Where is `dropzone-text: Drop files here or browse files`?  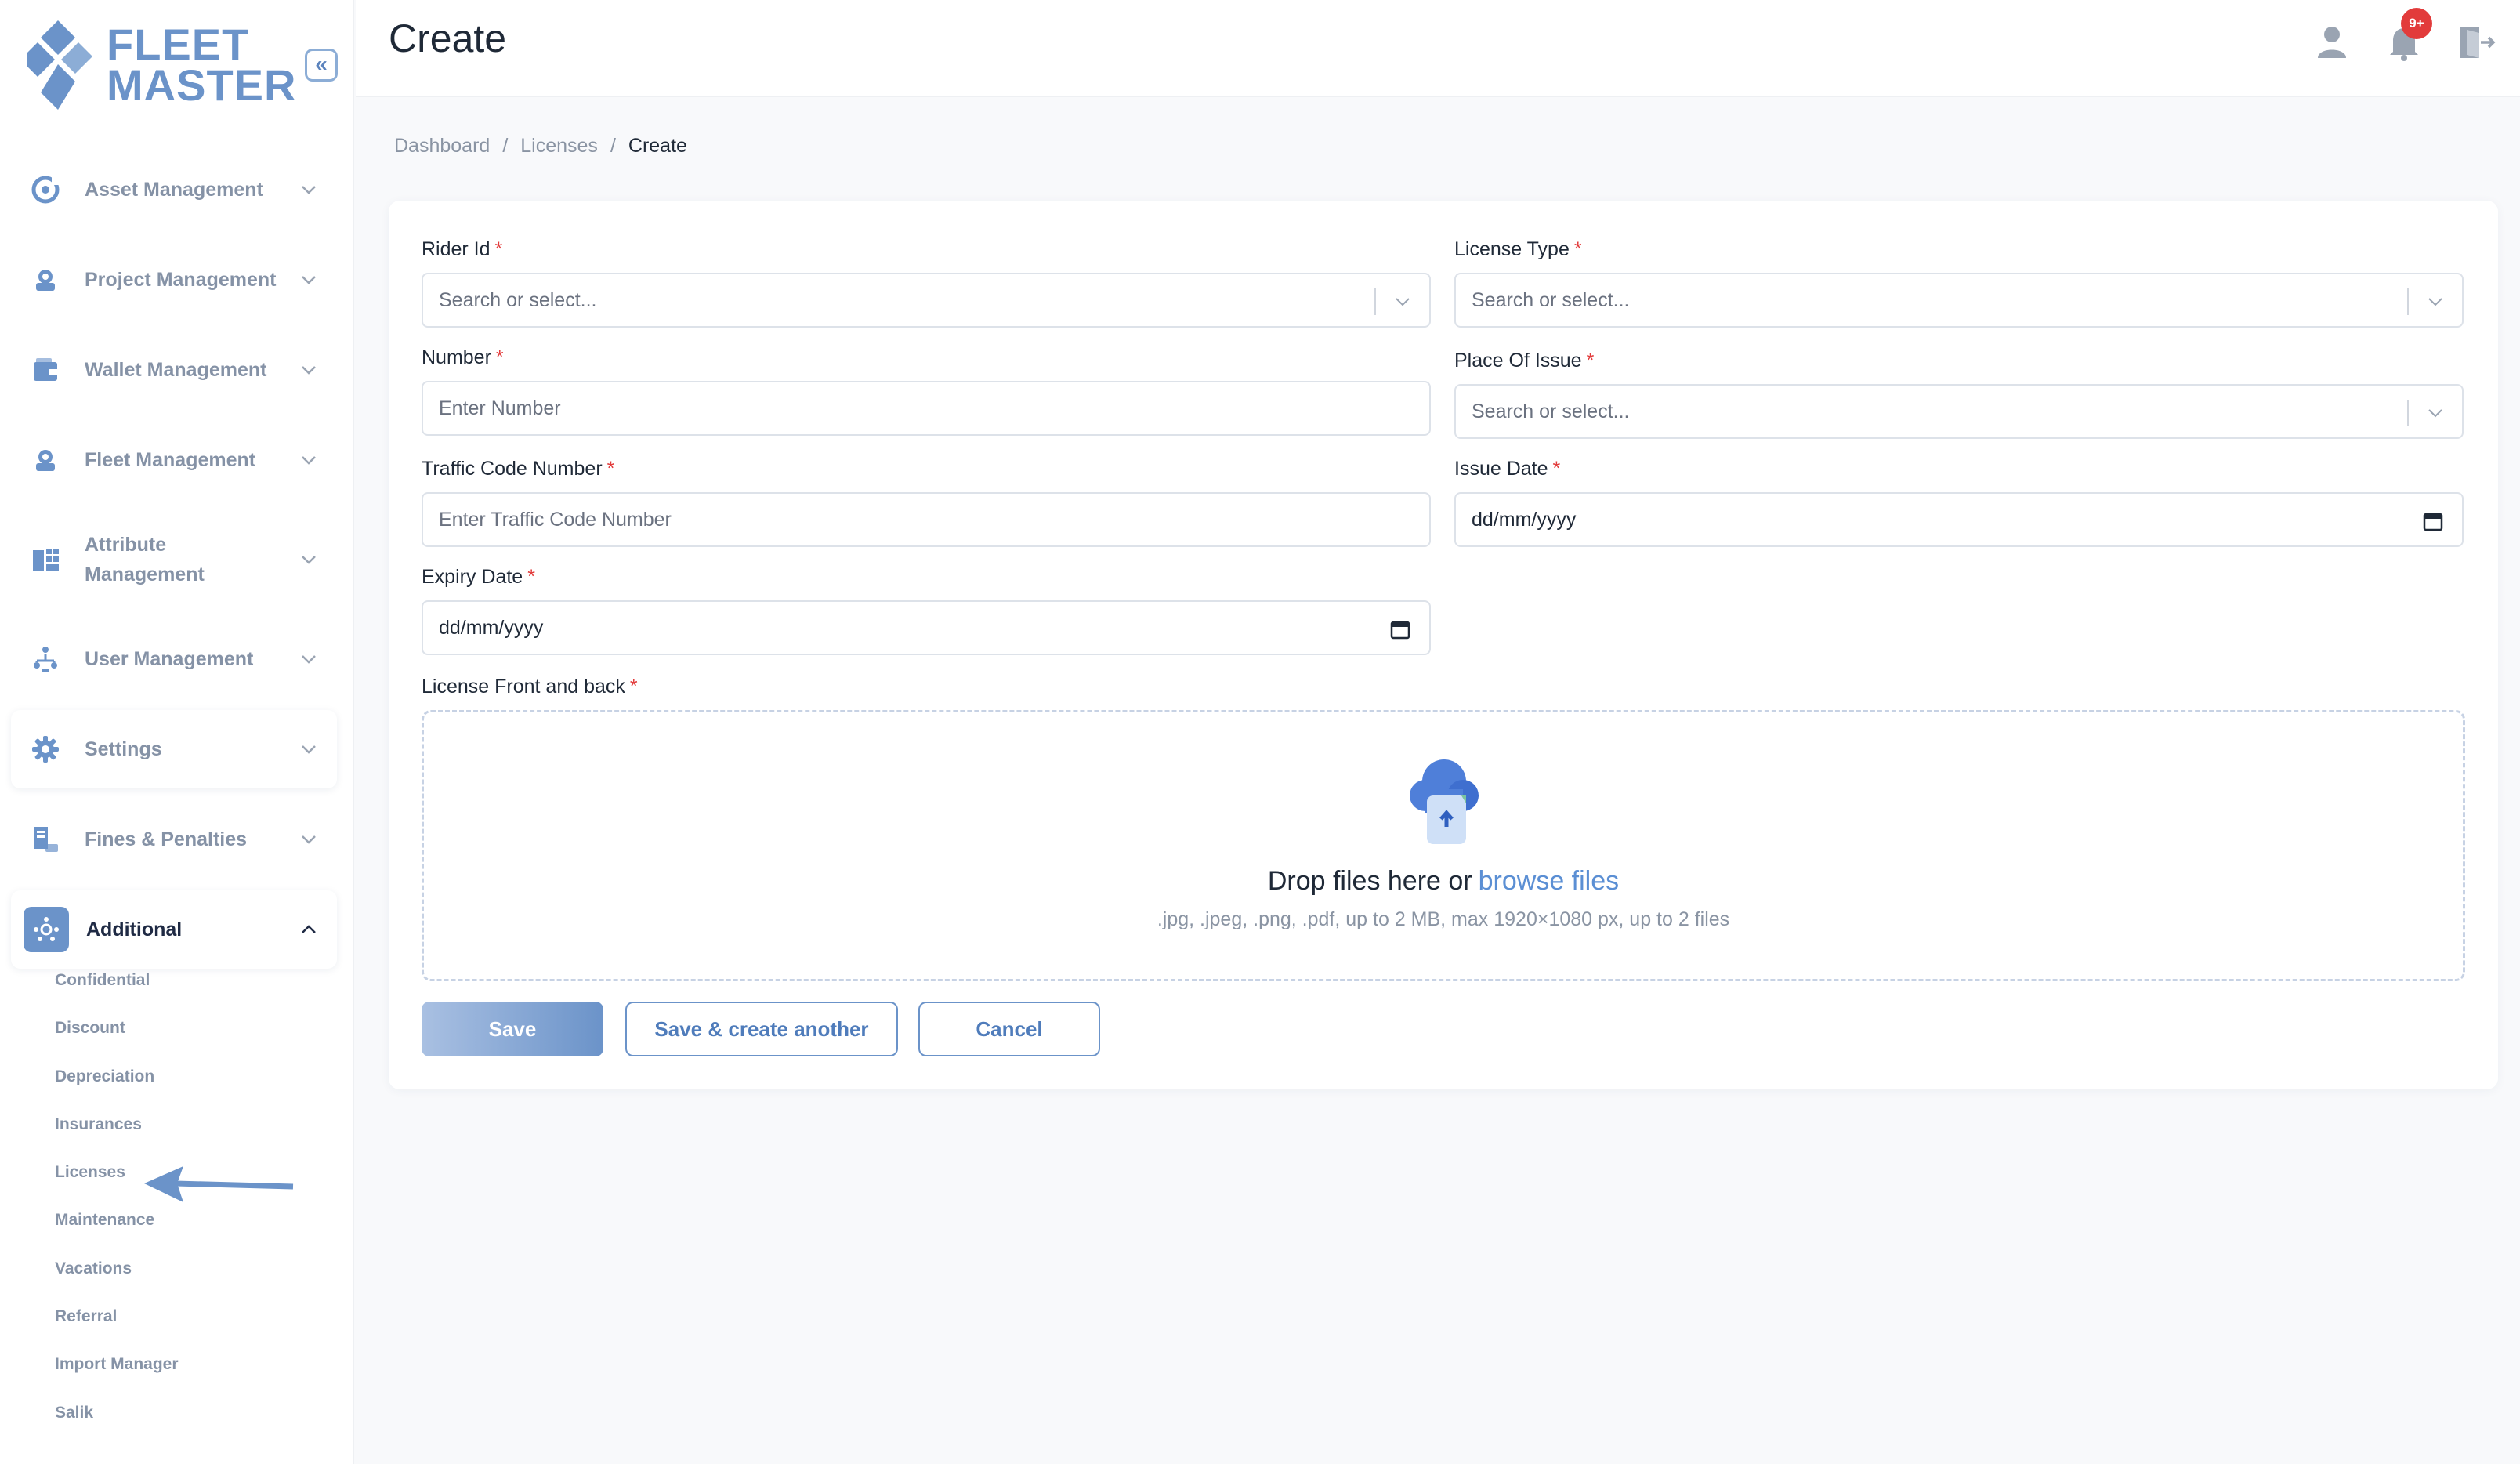
dropzone-text: Drop files here or browse files is located at coordinates (1443, 881).